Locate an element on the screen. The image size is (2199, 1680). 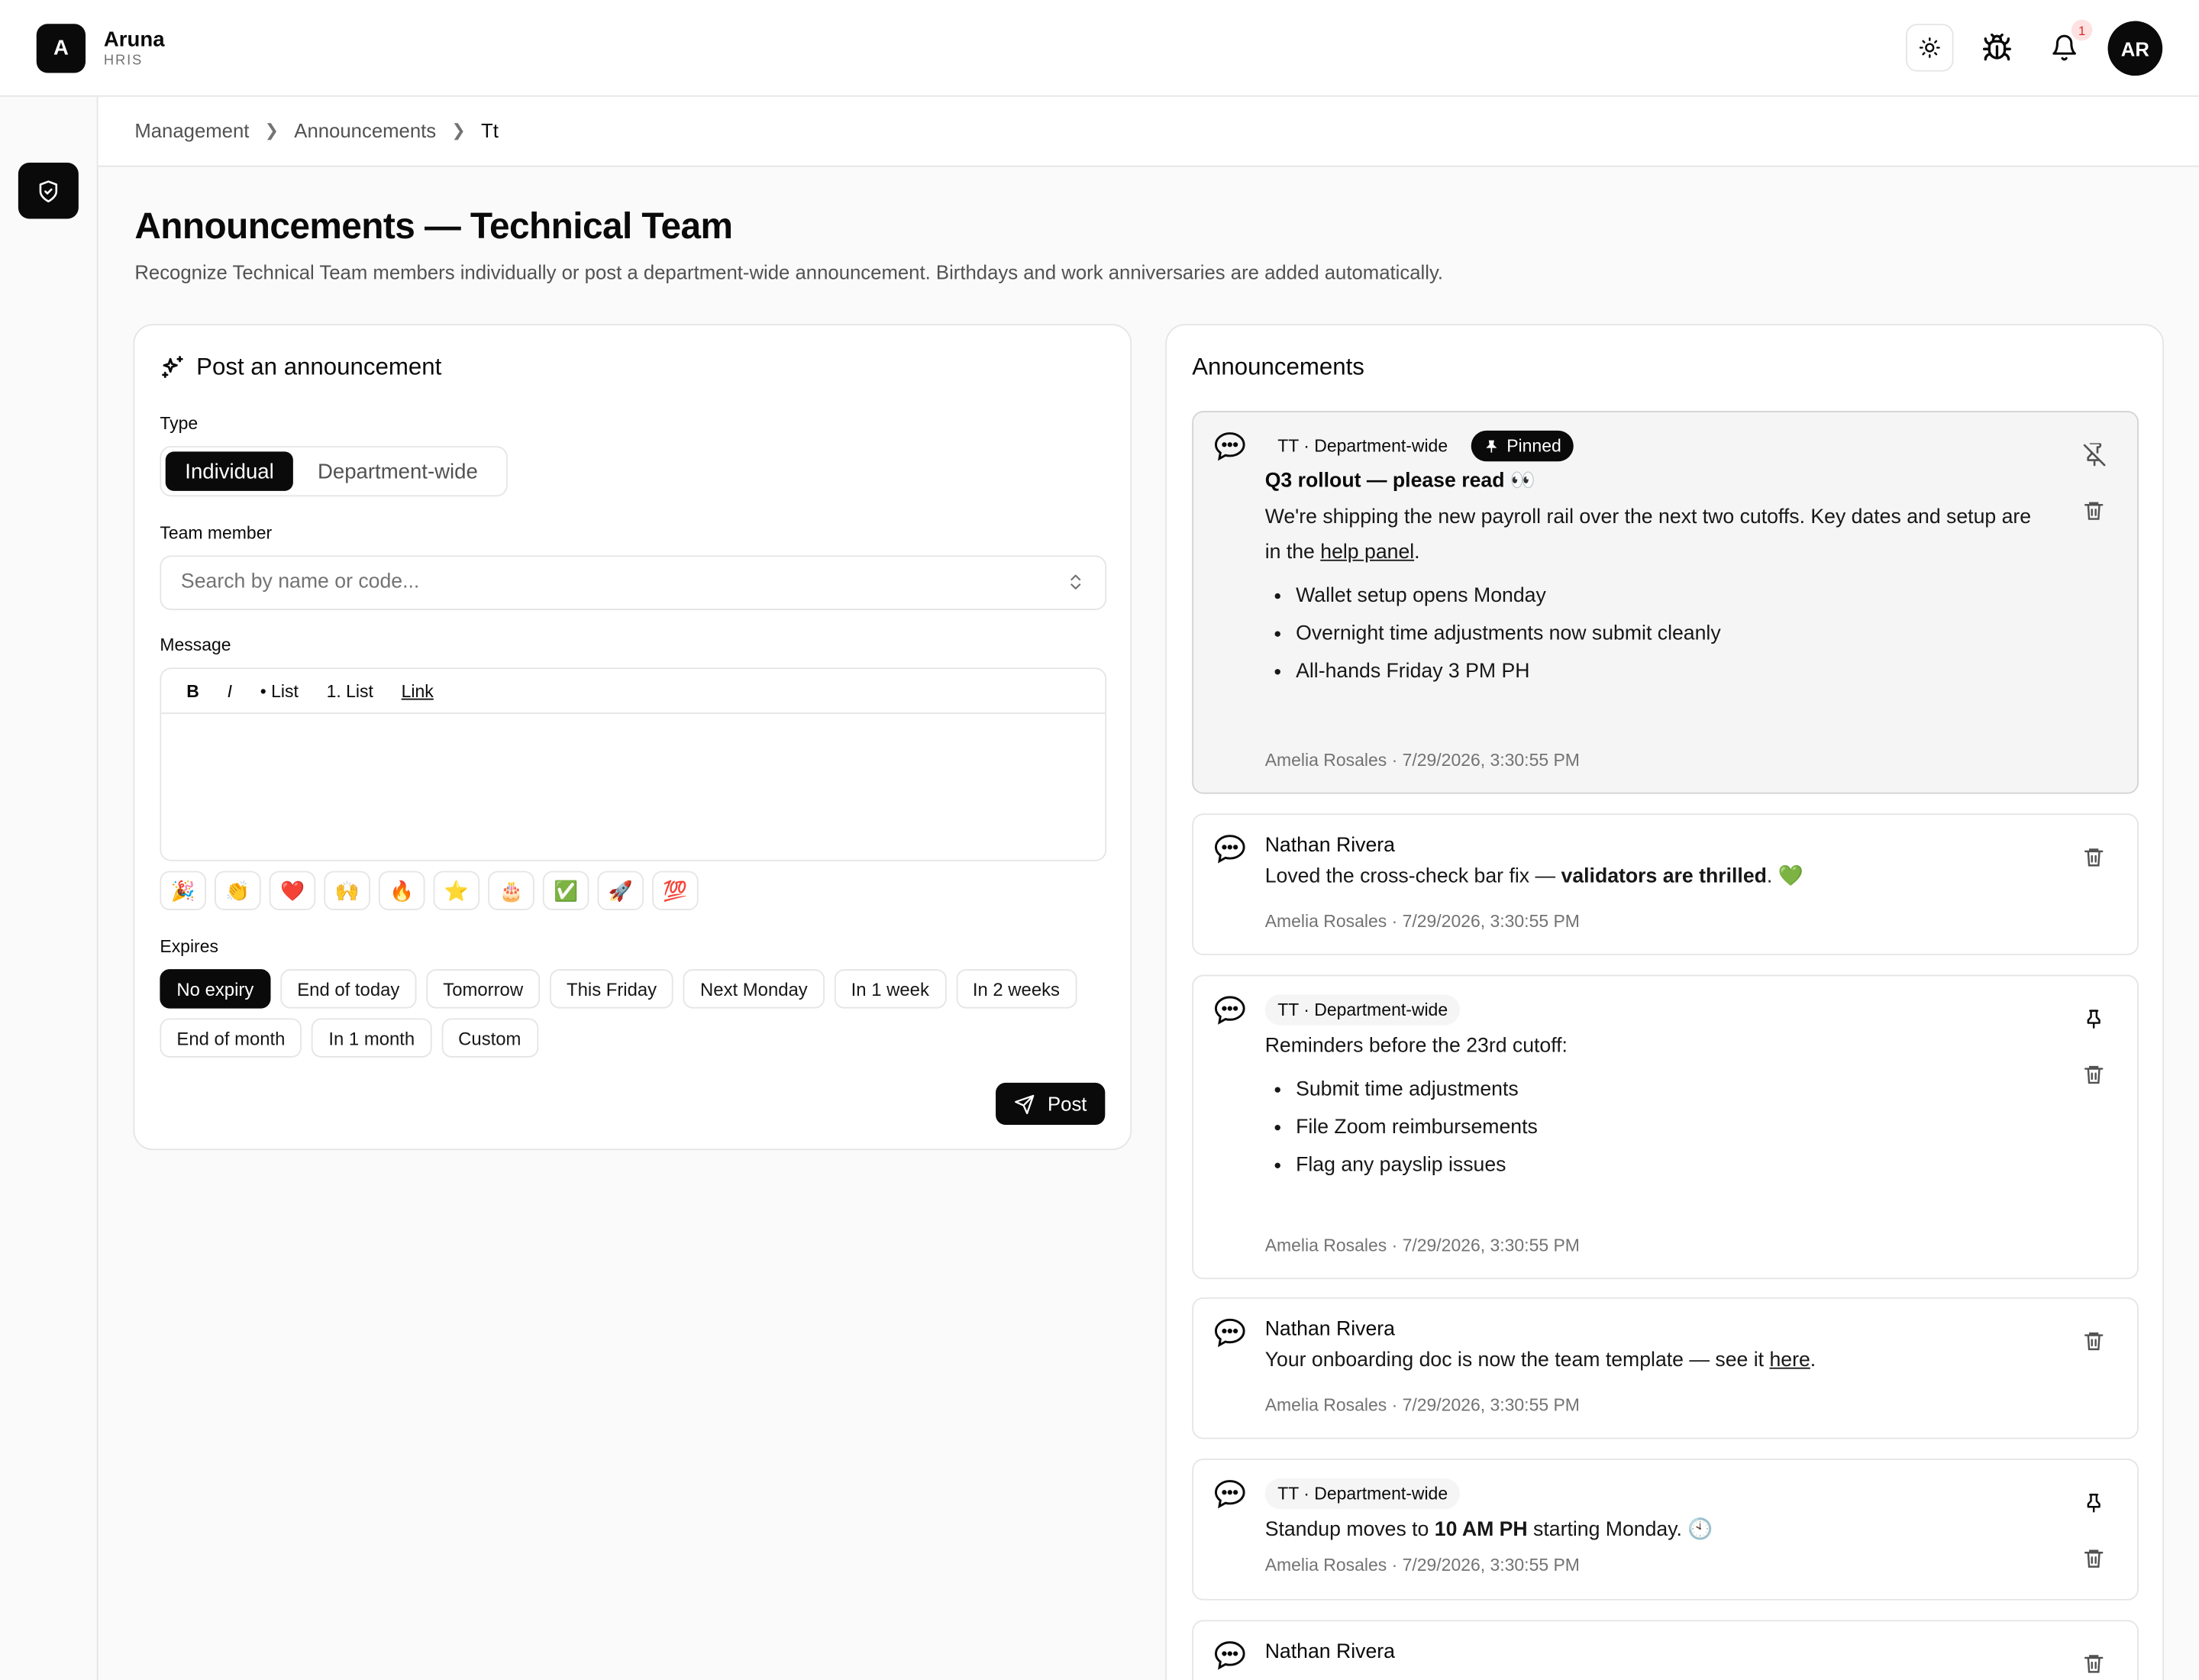
user-avatar: AR is located at coordinates (2135, 48).